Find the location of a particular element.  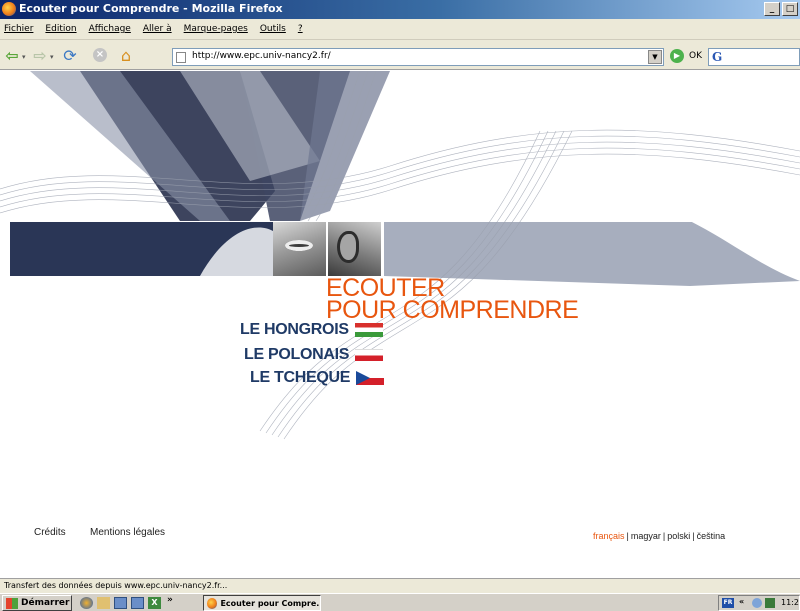

address-dropdown-button: ▼ is located at coordinates (655, 57).